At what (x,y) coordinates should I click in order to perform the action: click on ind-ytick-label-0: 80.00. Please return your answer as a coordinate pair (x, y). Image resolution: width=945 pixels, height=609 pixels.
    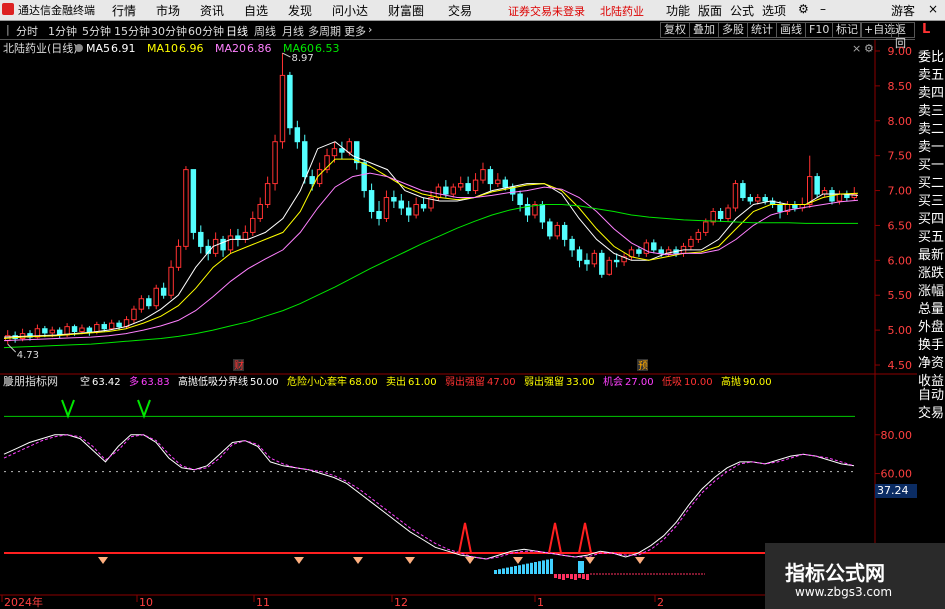
    Looking at the image, I should click on (897, 435).